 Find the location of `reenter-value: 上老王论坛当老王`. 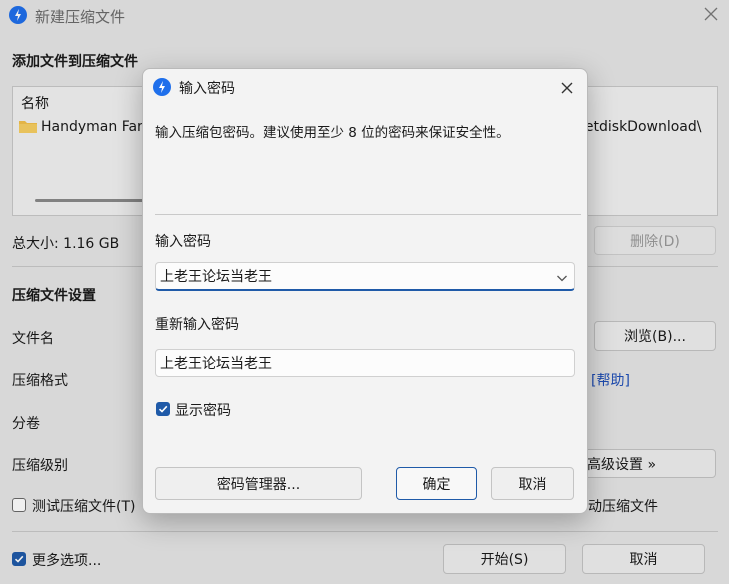

reenter-value: 上老王论坛当老王 is located at coordinates (216, 364).